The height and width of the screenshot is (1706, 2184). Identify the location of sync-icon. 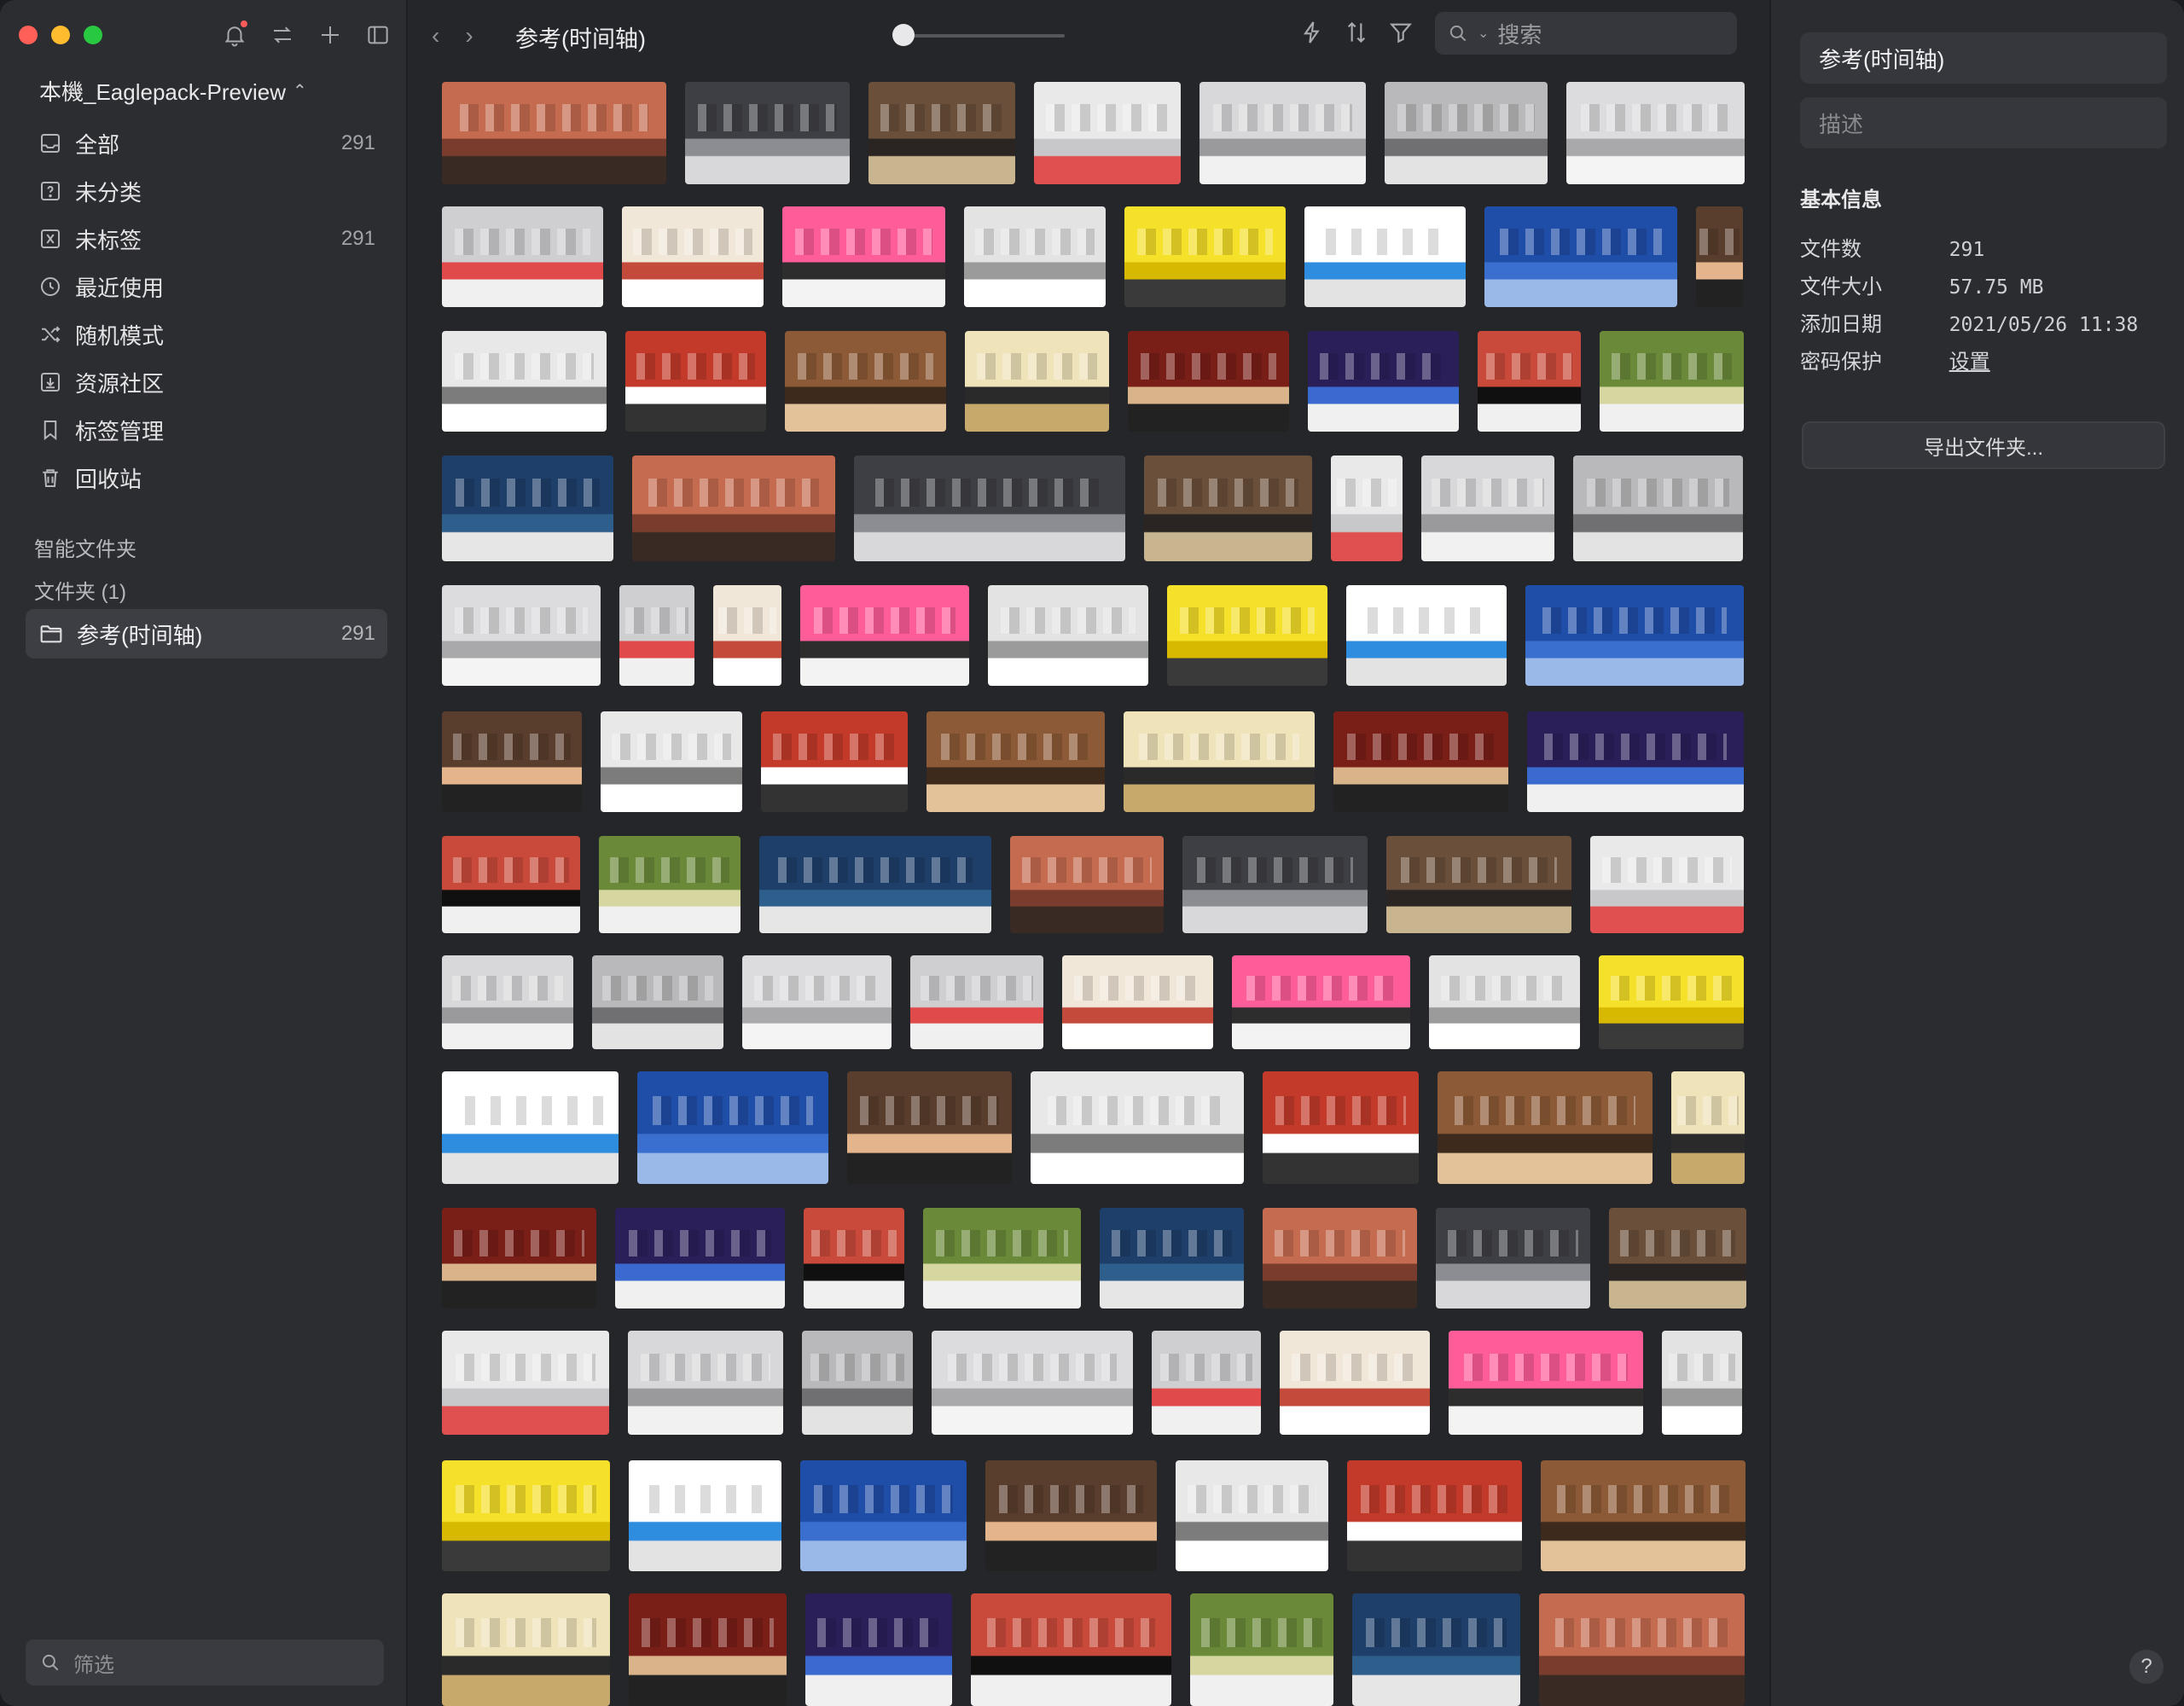
(282, 34).